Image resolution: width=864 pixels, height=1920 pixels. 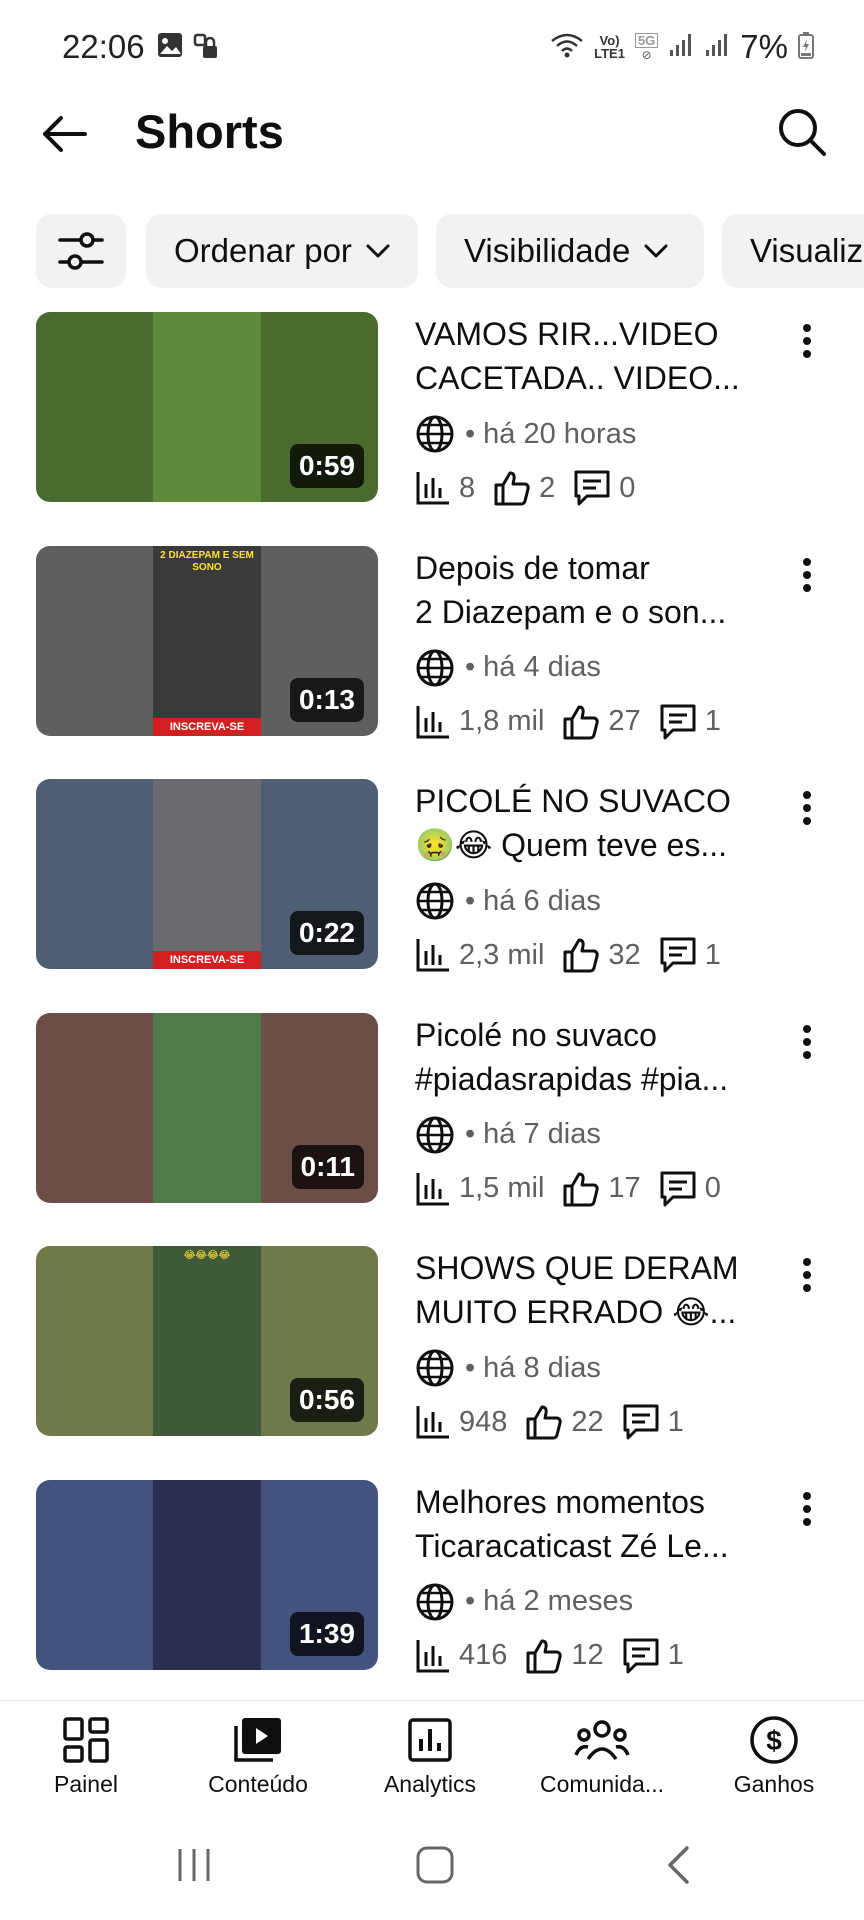 I want to click on video-thumbnail: INSCREVA-SE 0:22, so click(x=207, y=874).